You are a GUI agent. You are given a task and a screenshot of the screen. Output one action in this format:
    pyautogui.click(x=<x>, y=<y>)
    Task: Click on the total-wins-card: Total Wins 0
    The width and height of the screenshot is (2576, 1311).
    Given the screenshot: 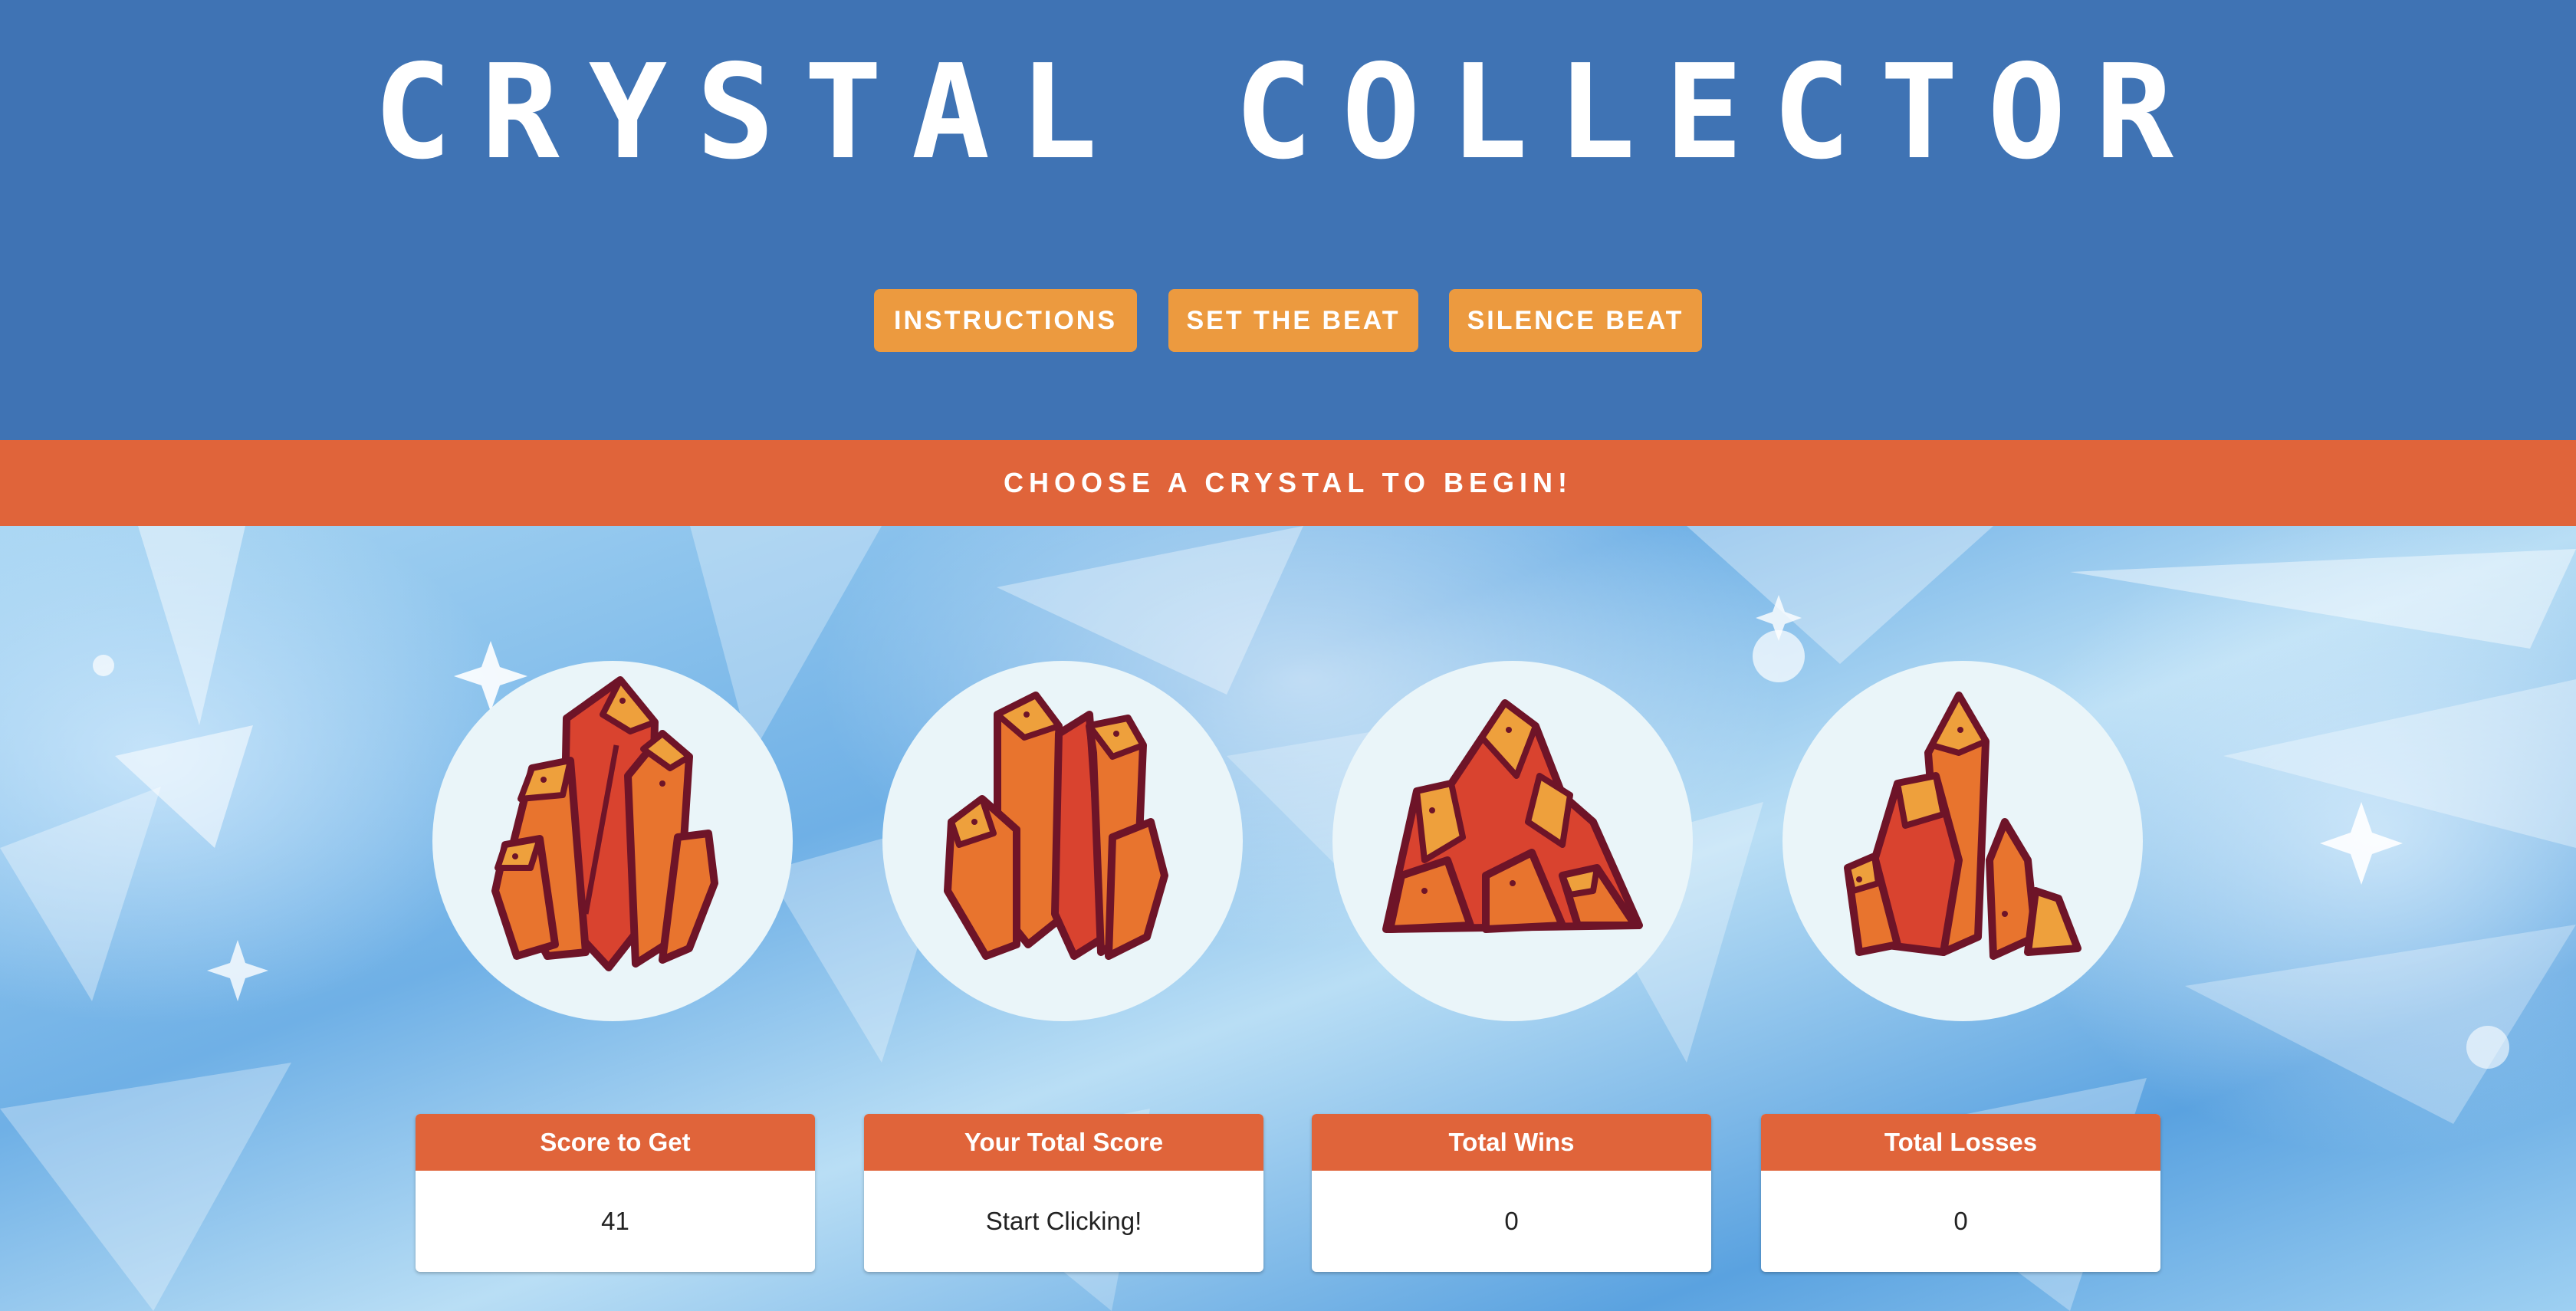 What is the action you would take?
    pyautogui.click(x=1511, y=1193)
    